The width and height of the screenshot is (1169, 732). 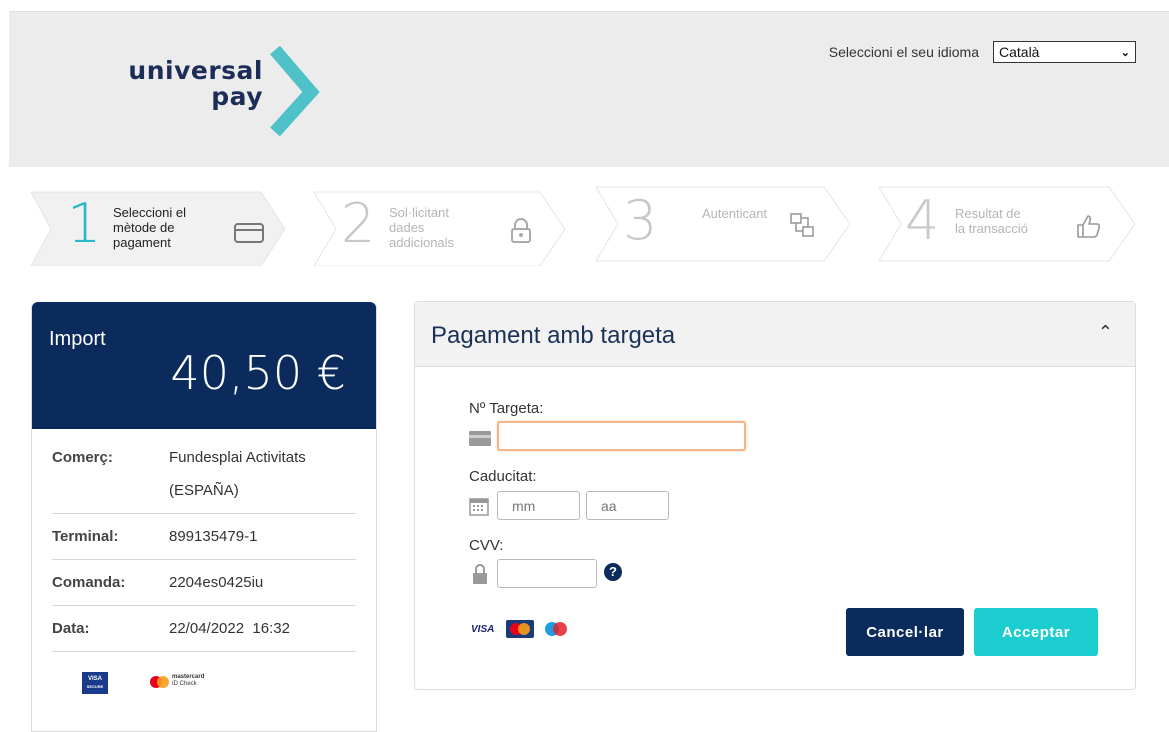 I want to click on expiry-month-input: mm, so click(x=538, y=505).